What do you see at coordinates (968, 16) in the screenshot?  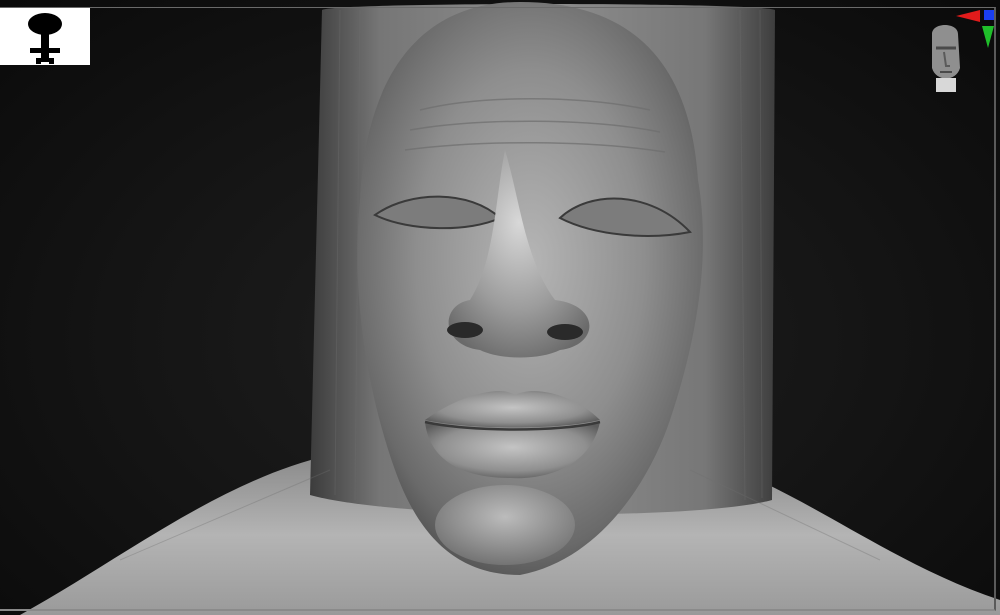 I see `x-axis-icon` at bounding box center [968, 16].